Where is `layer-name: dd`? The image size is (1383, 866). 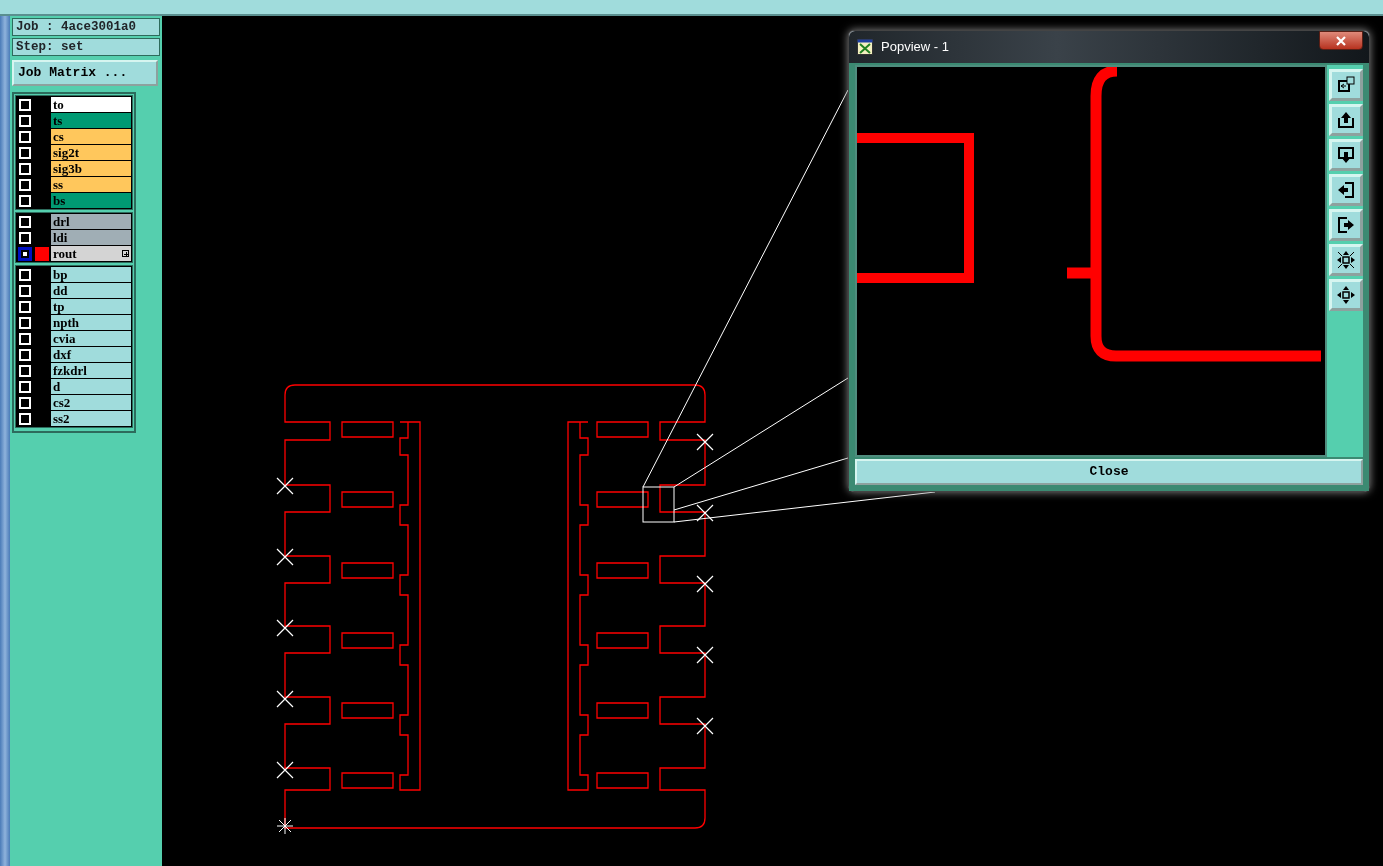
layer-name: dd is located at coordinates (91, 290).